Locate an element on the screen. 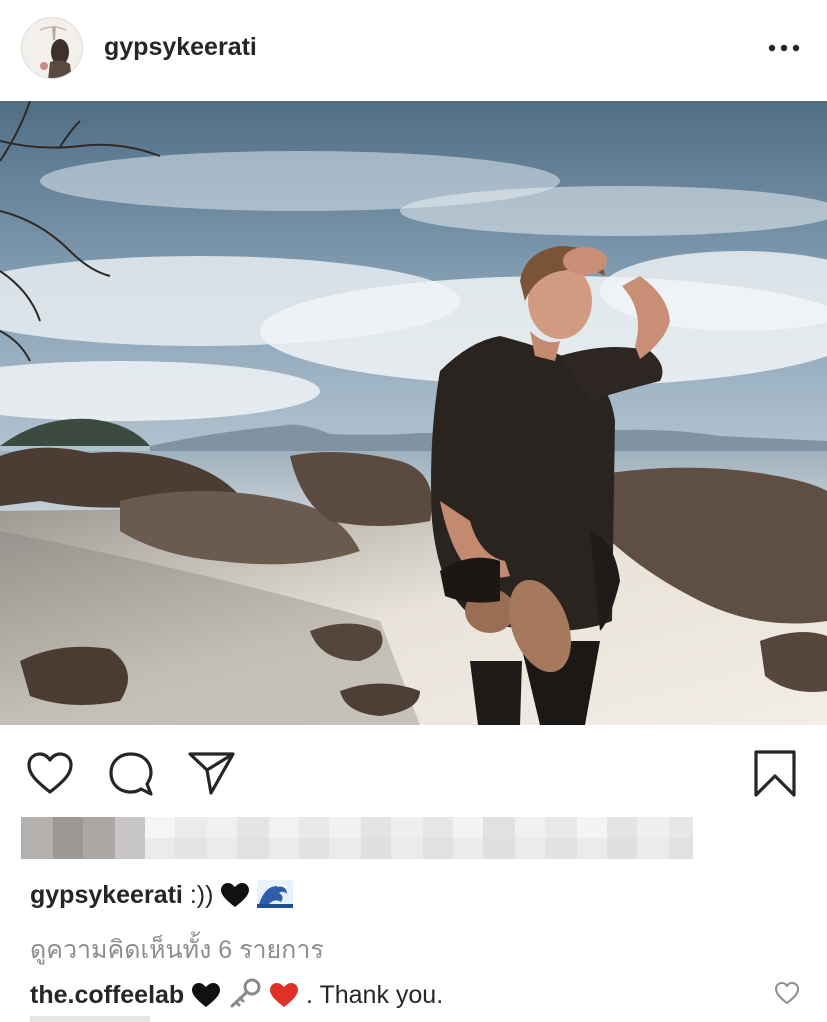 This screenshot has height=1022, width=827. bookmark-icon is located at coordinates (775, 776).